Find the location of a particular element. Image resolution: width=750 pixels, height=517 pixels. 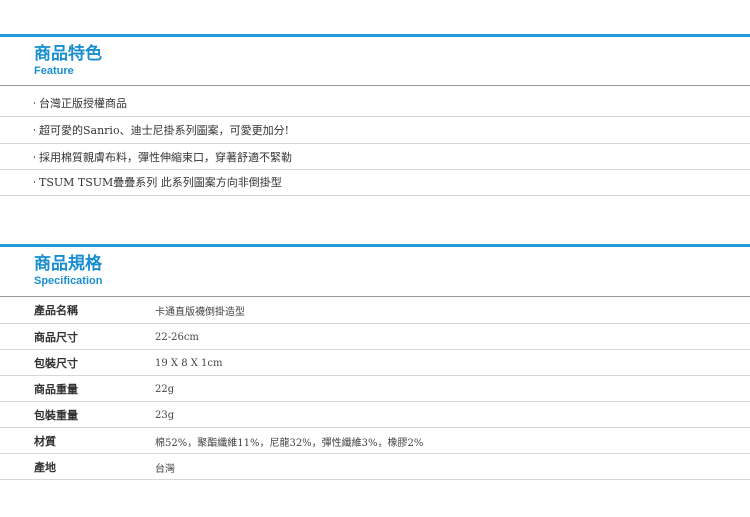

feature-header-divider is located at coordinates (375, 85).